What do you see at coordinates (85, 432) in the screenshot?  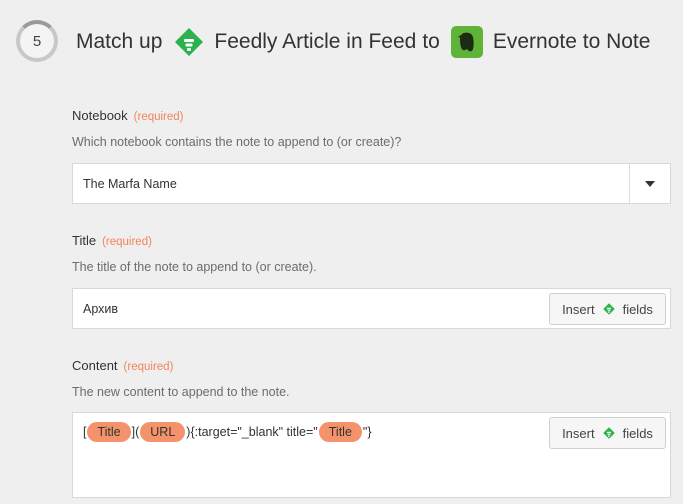 I see `content-text-open: [` at bounding box center [85, 432].